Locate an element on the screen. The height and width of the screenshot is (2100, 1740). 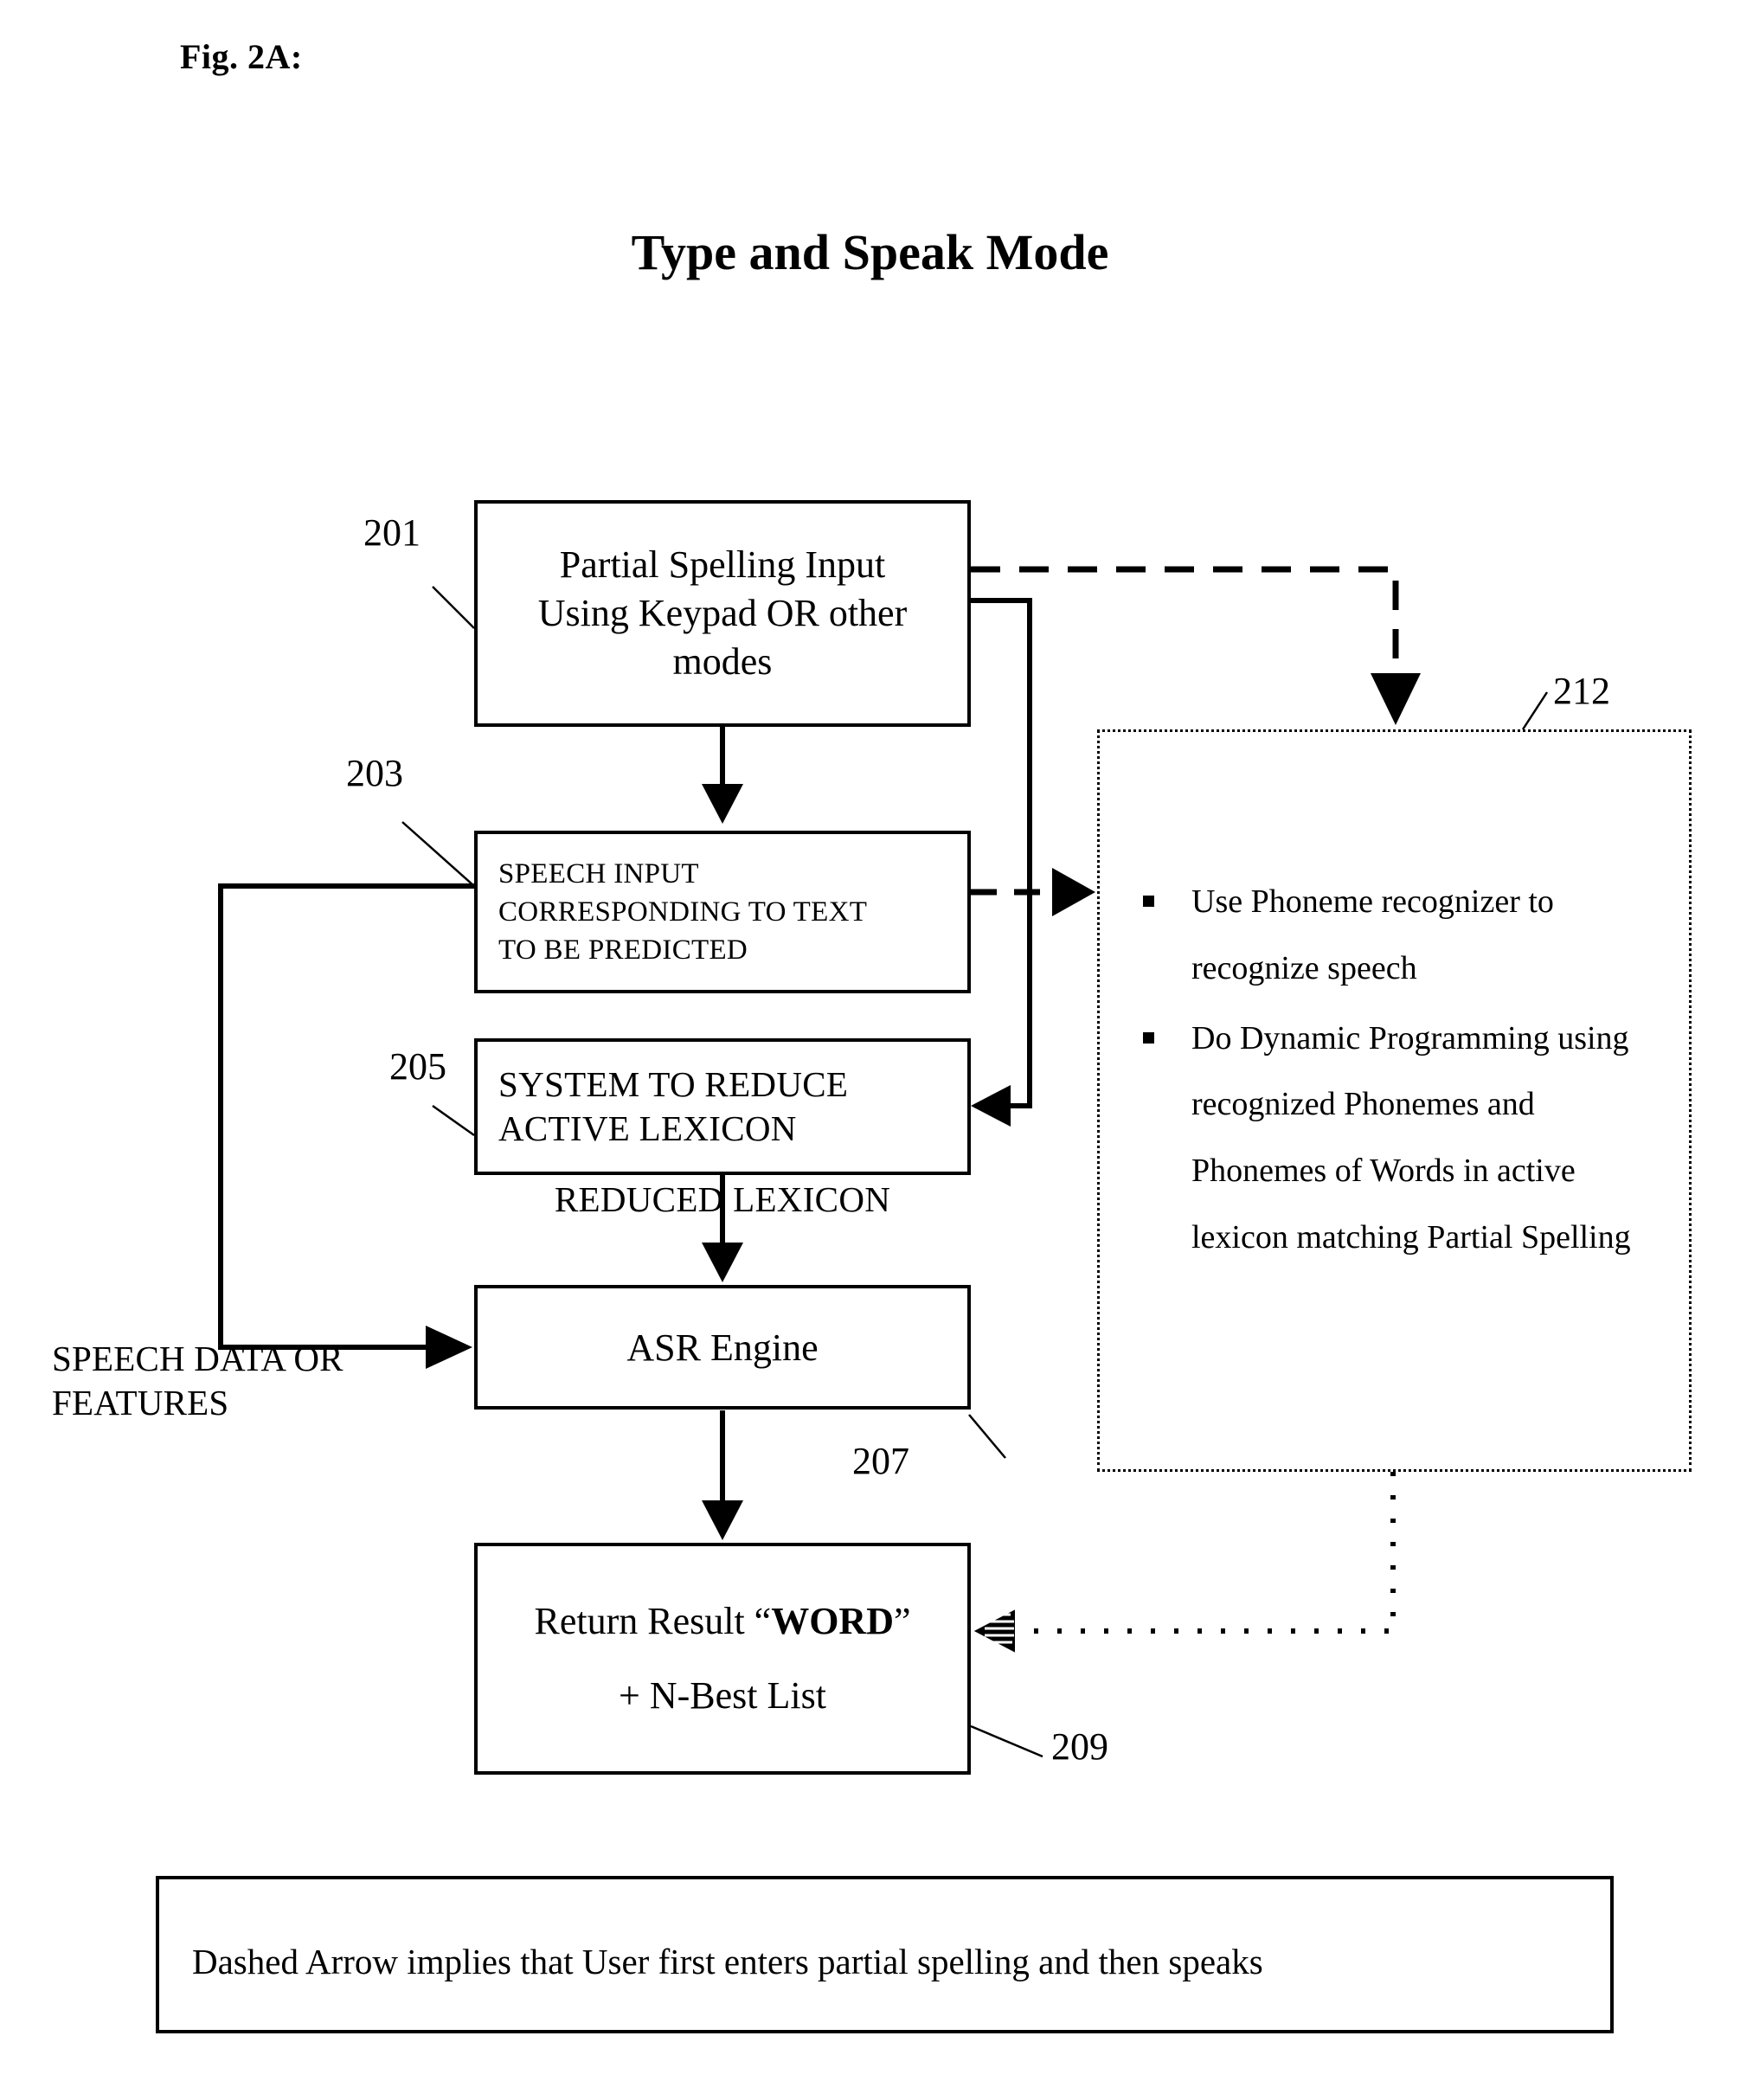
node-203-line1: SPEECH INPUT is located at coordinates (598, 873).